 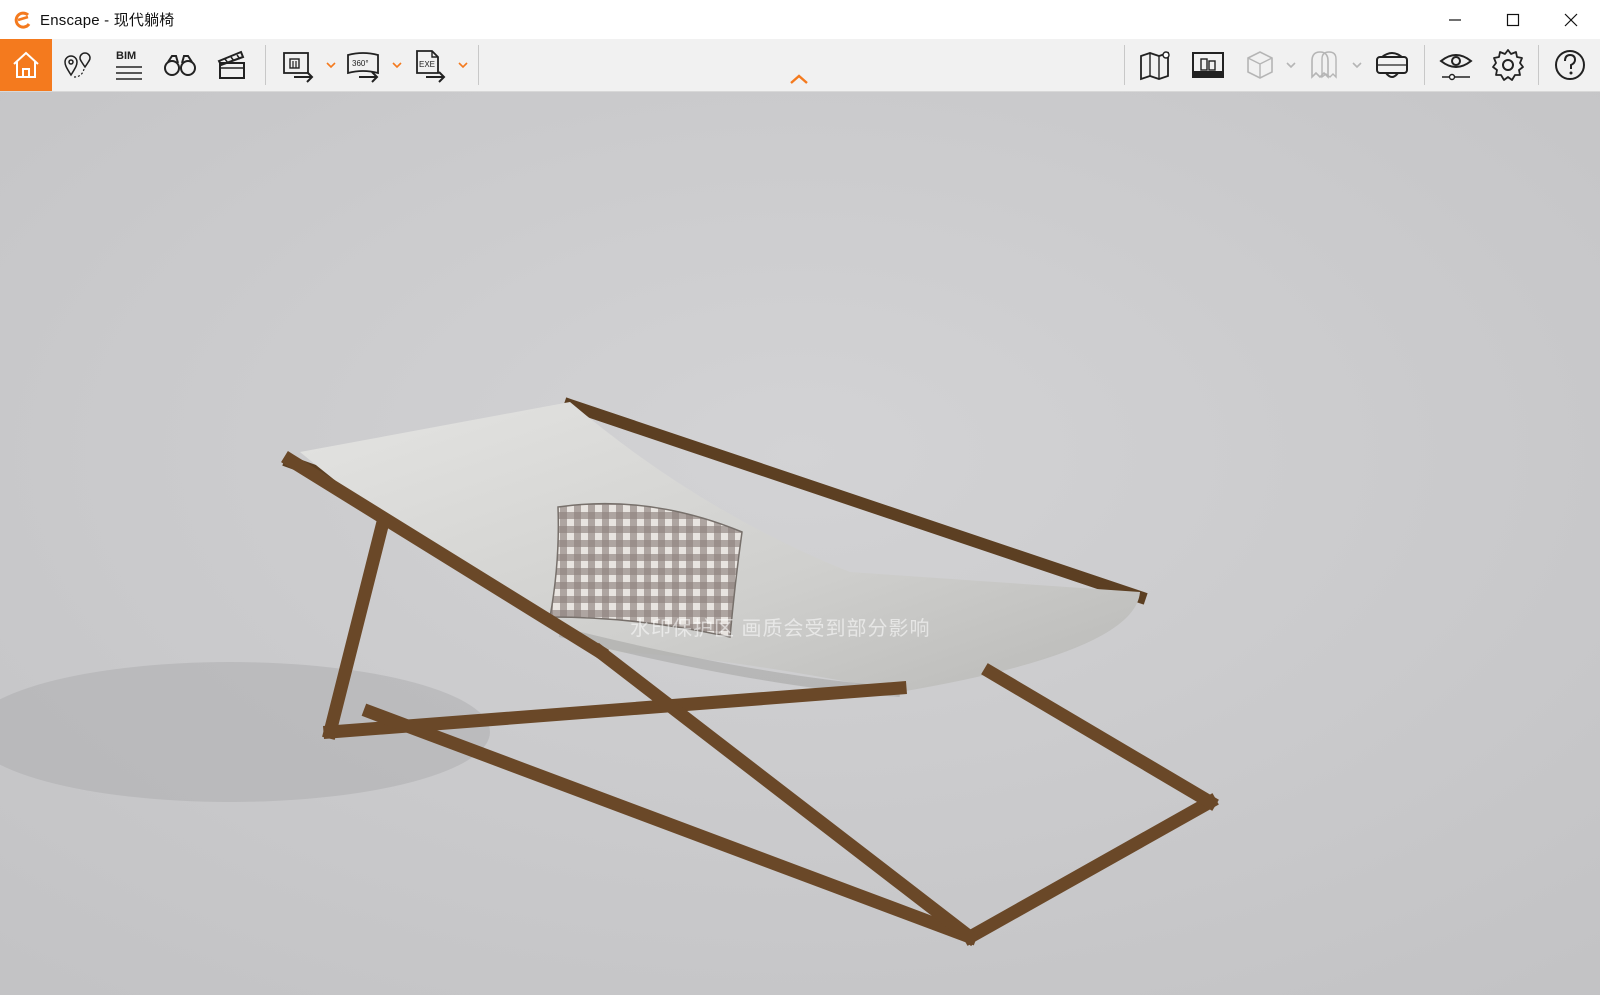 I want to click on settings-button, so click(x=1508, y=65).